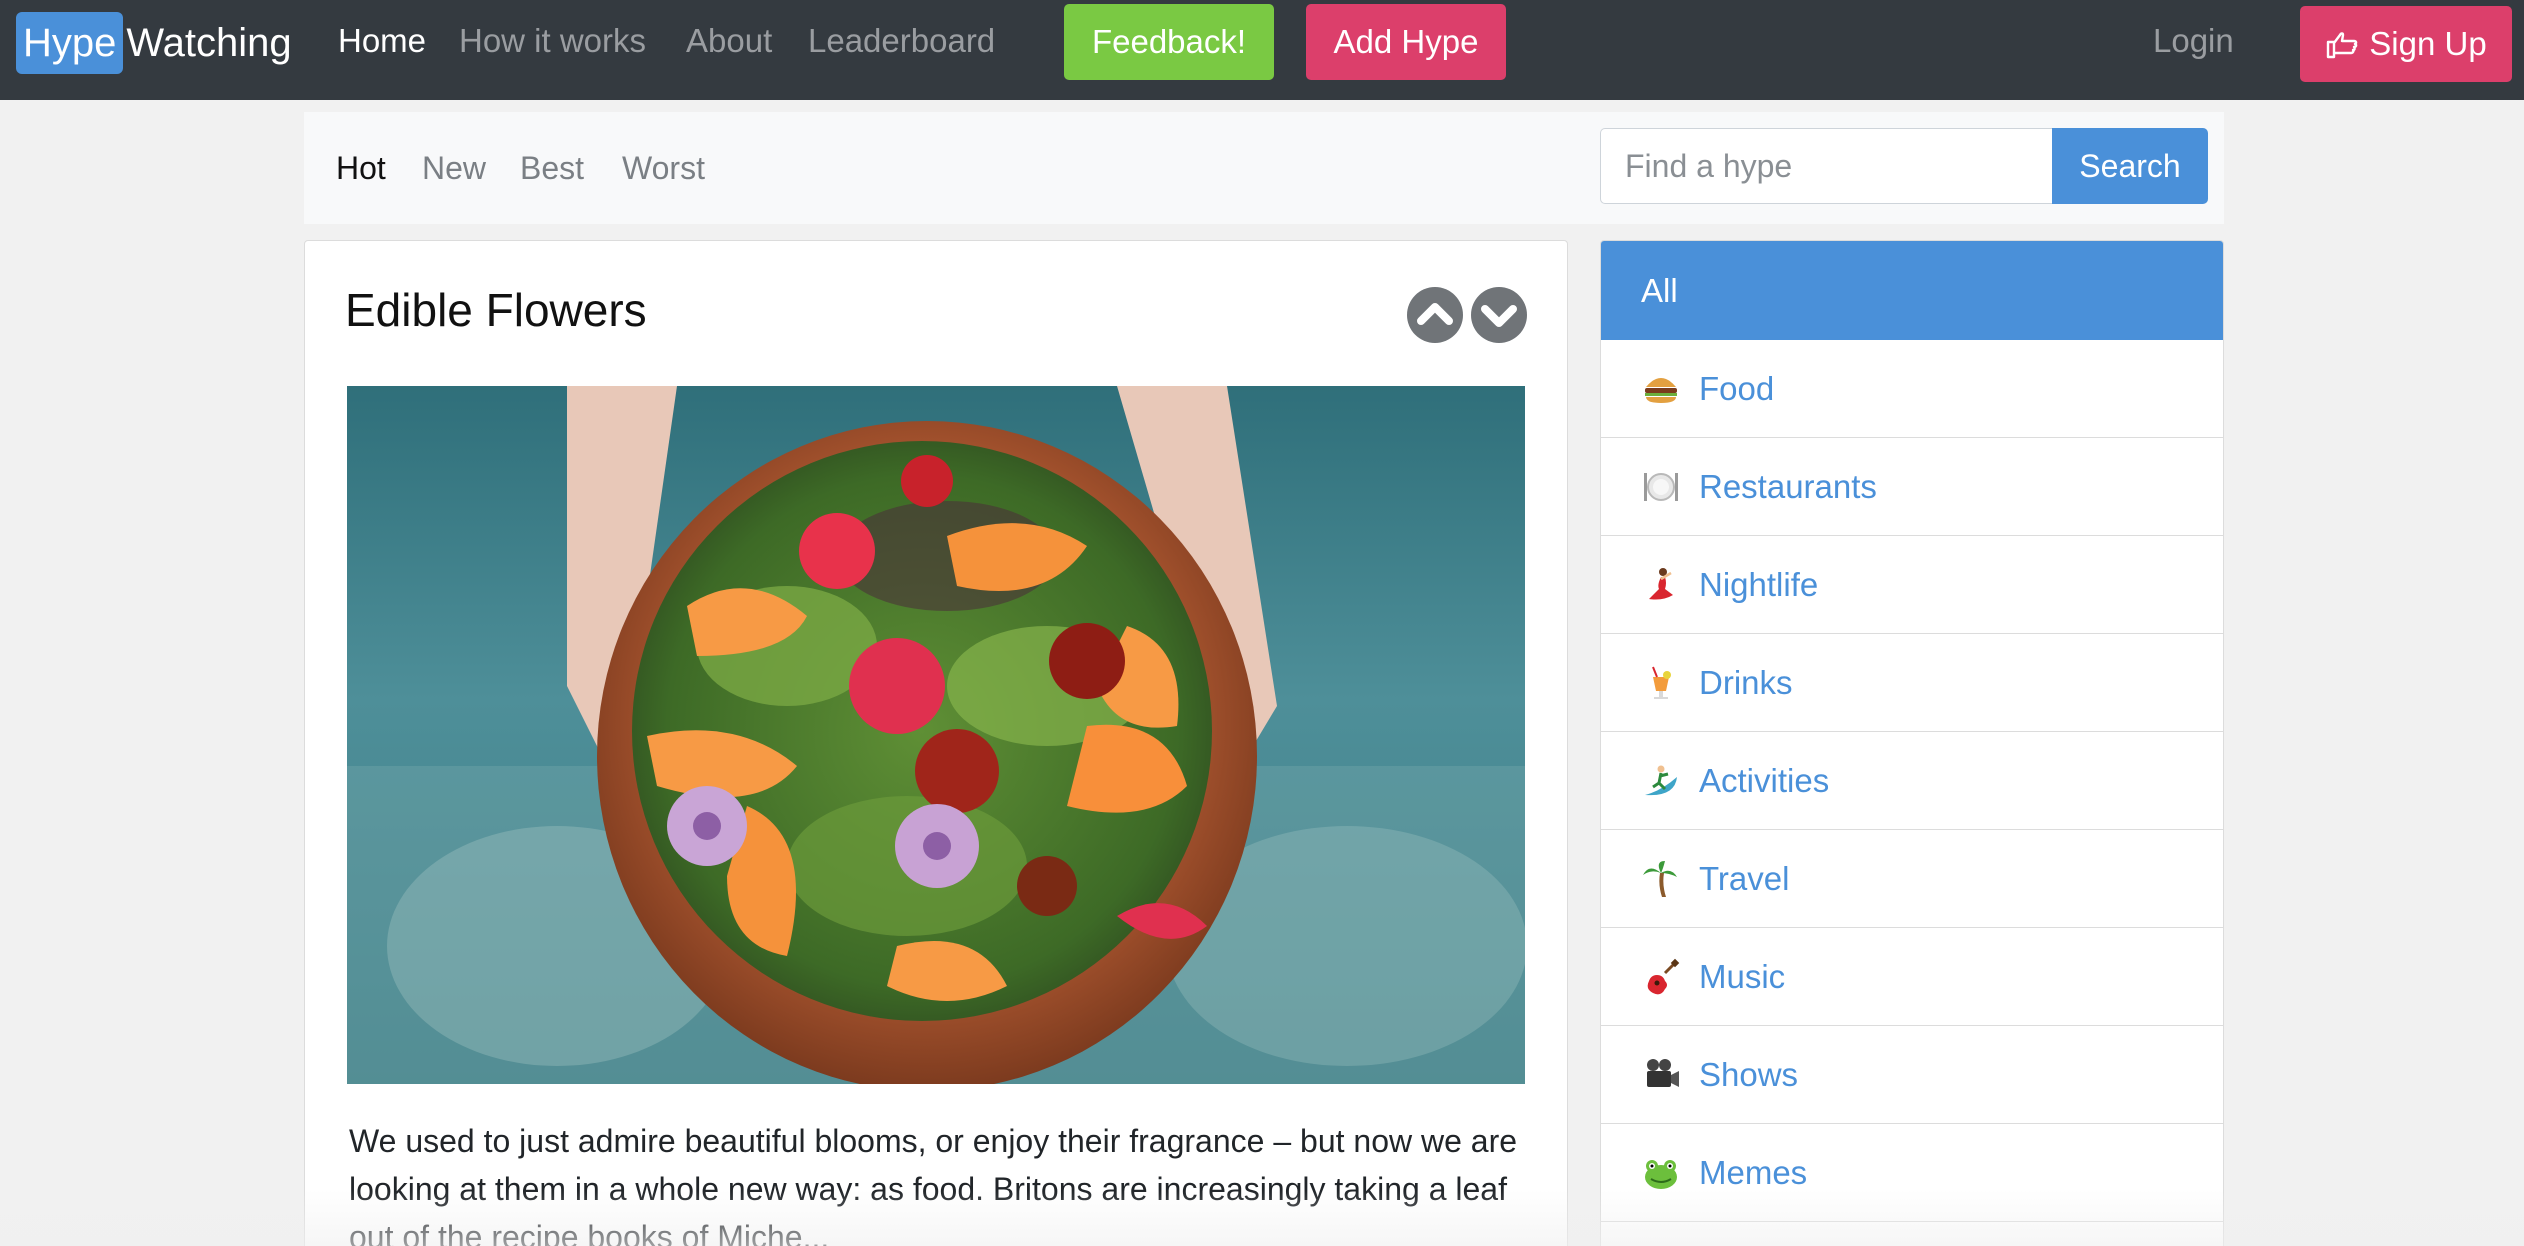 This screenshot has height=1246, width=2524. I want to click on category-memes: Memes, so click(1912, 1173).